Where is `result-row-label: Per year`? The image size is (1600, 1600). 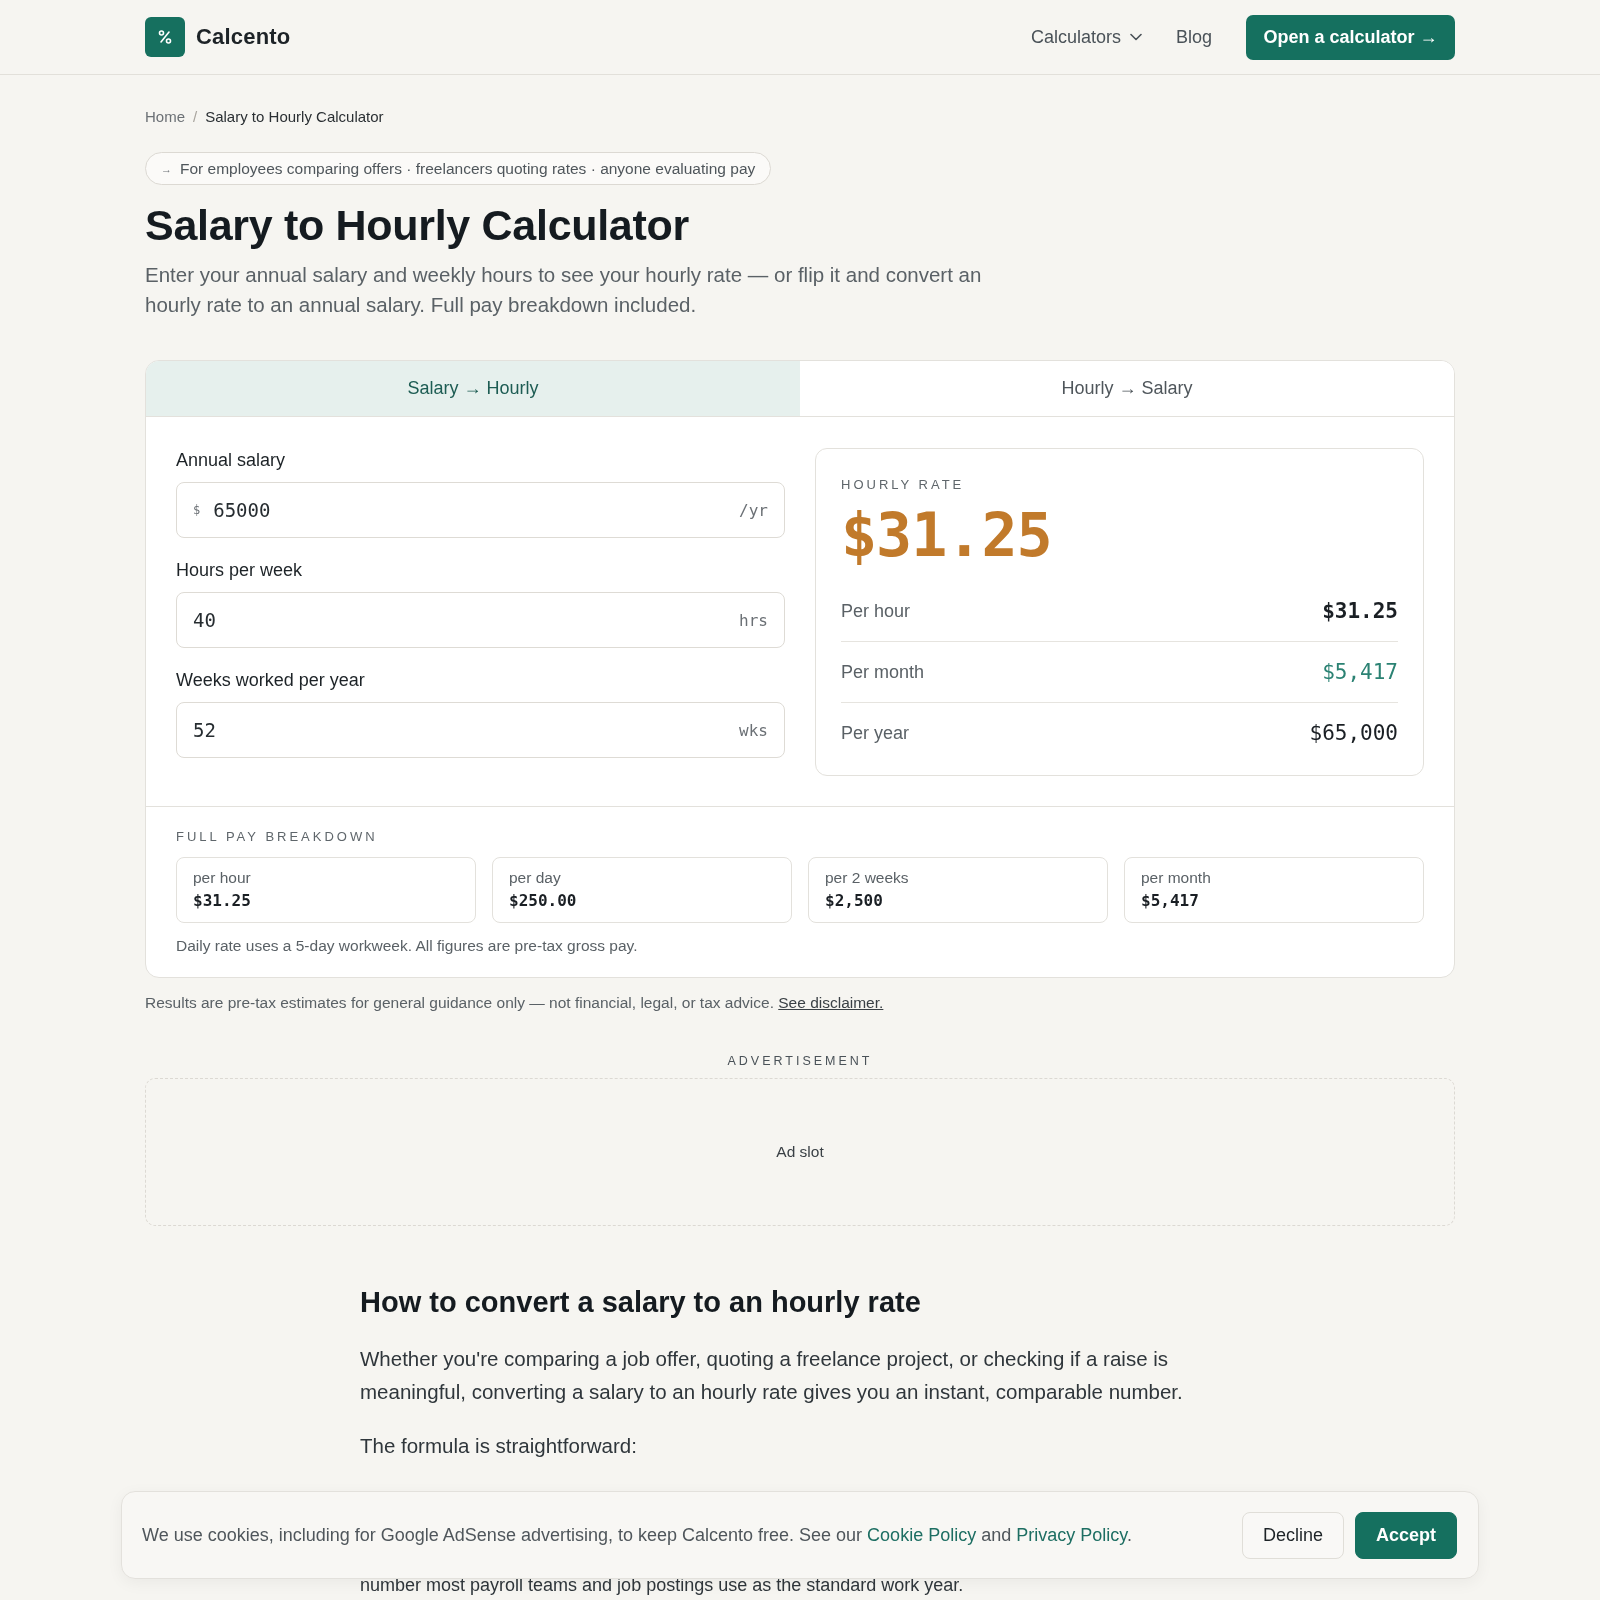 result-row-label: Per year is located at coordinates (875, 733).